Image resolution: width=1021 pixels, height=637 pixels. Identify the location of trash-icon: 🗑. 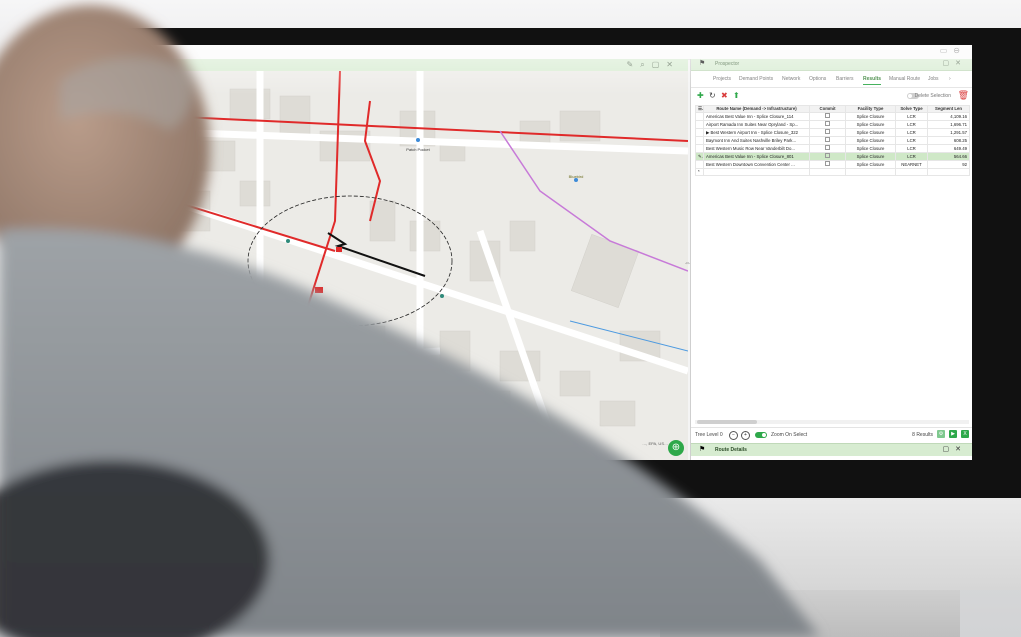
(963, 95).